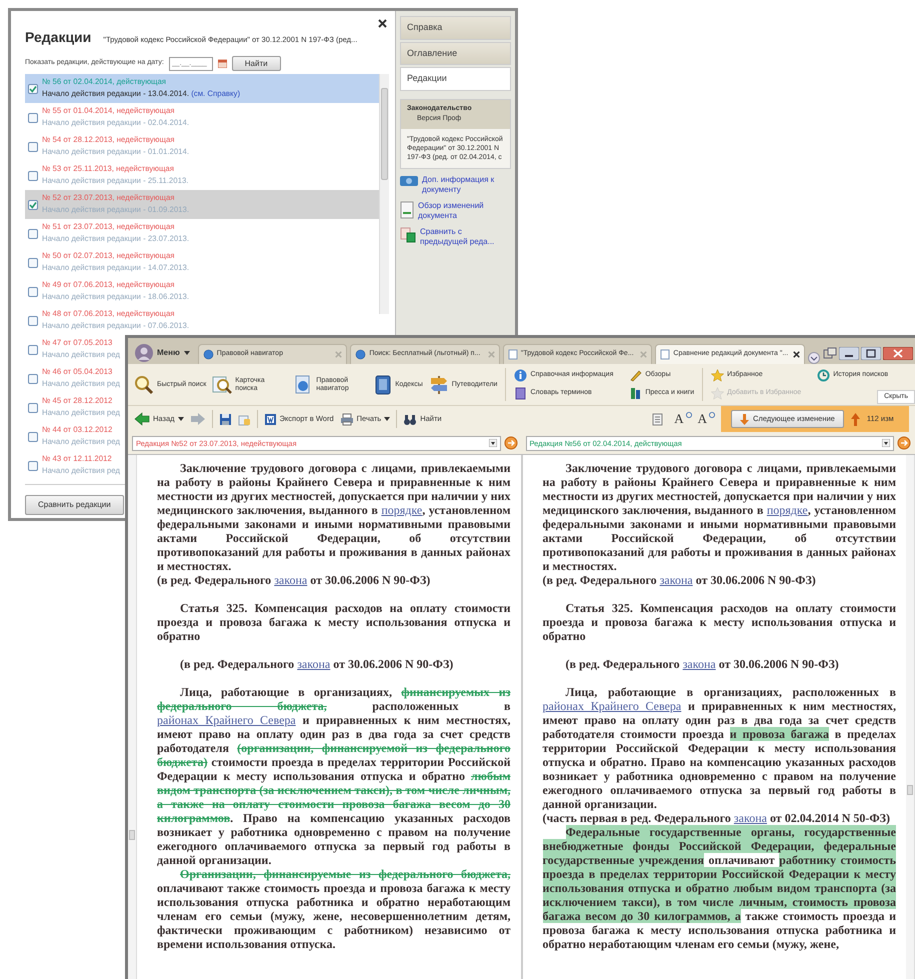  Describe the element at coordinates (144, 353) in the screenshot. I see `user-avatar-icon` at that location.